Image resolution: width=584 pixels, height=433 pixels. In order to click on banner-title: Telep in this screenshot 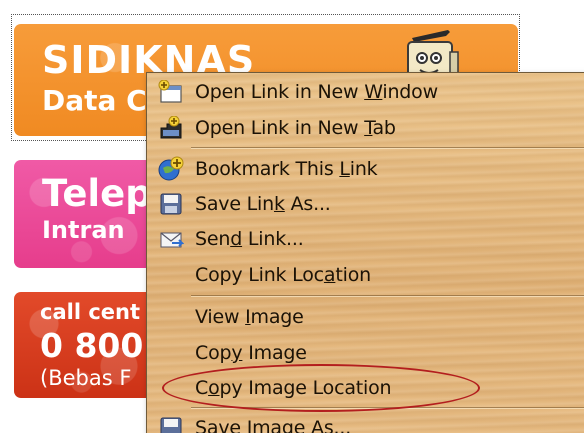, I will do `click(97, 193)`.